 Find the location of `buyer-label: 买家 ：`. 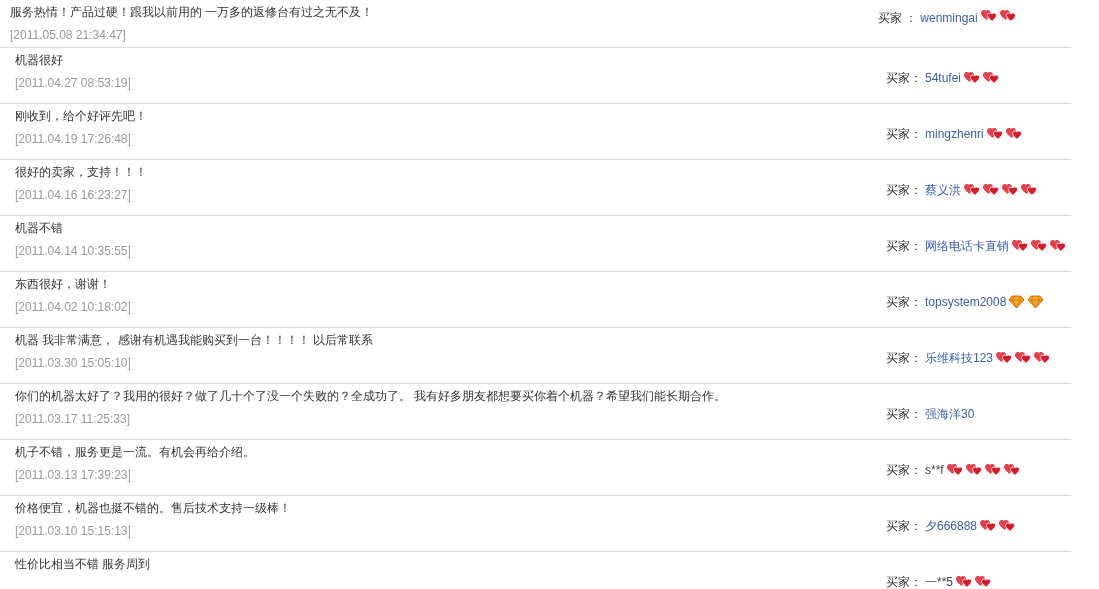

buyer-label: 买家 ： is located at coordinates (898, 18).